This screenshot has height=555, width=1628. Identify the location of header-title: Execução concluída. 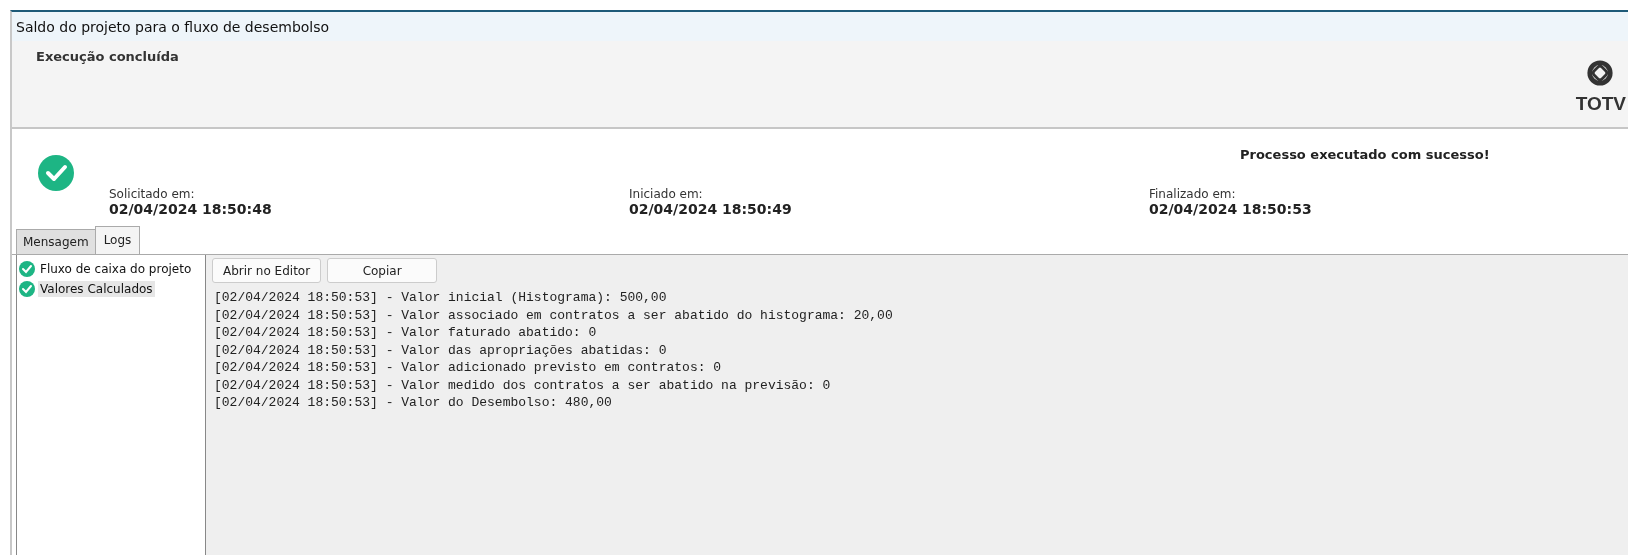
(107, 57).